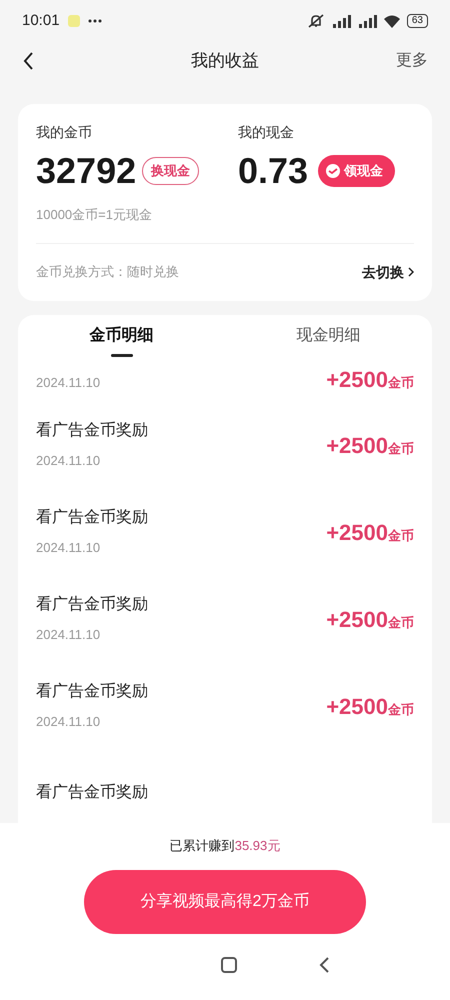  I want to click on coins-balance: 32792, so click(86, 171).